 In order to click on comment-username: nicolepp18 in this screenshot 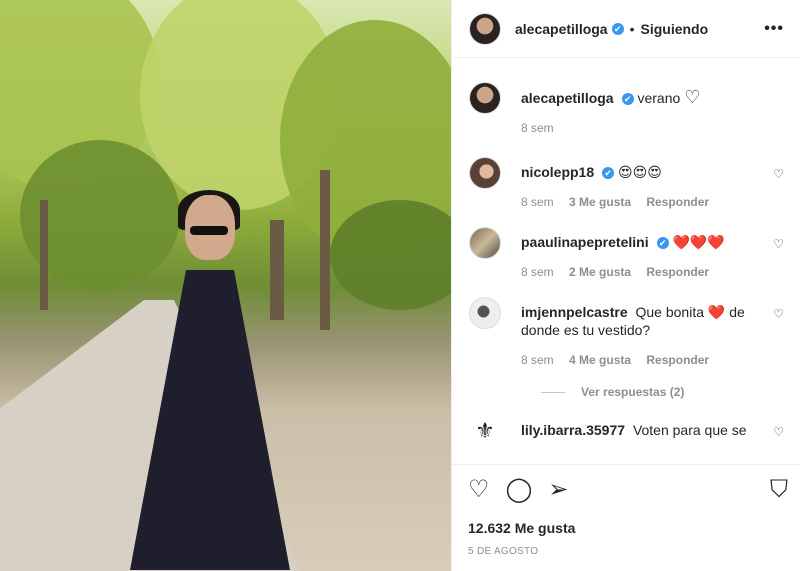, I will do `click(557, 172)`.